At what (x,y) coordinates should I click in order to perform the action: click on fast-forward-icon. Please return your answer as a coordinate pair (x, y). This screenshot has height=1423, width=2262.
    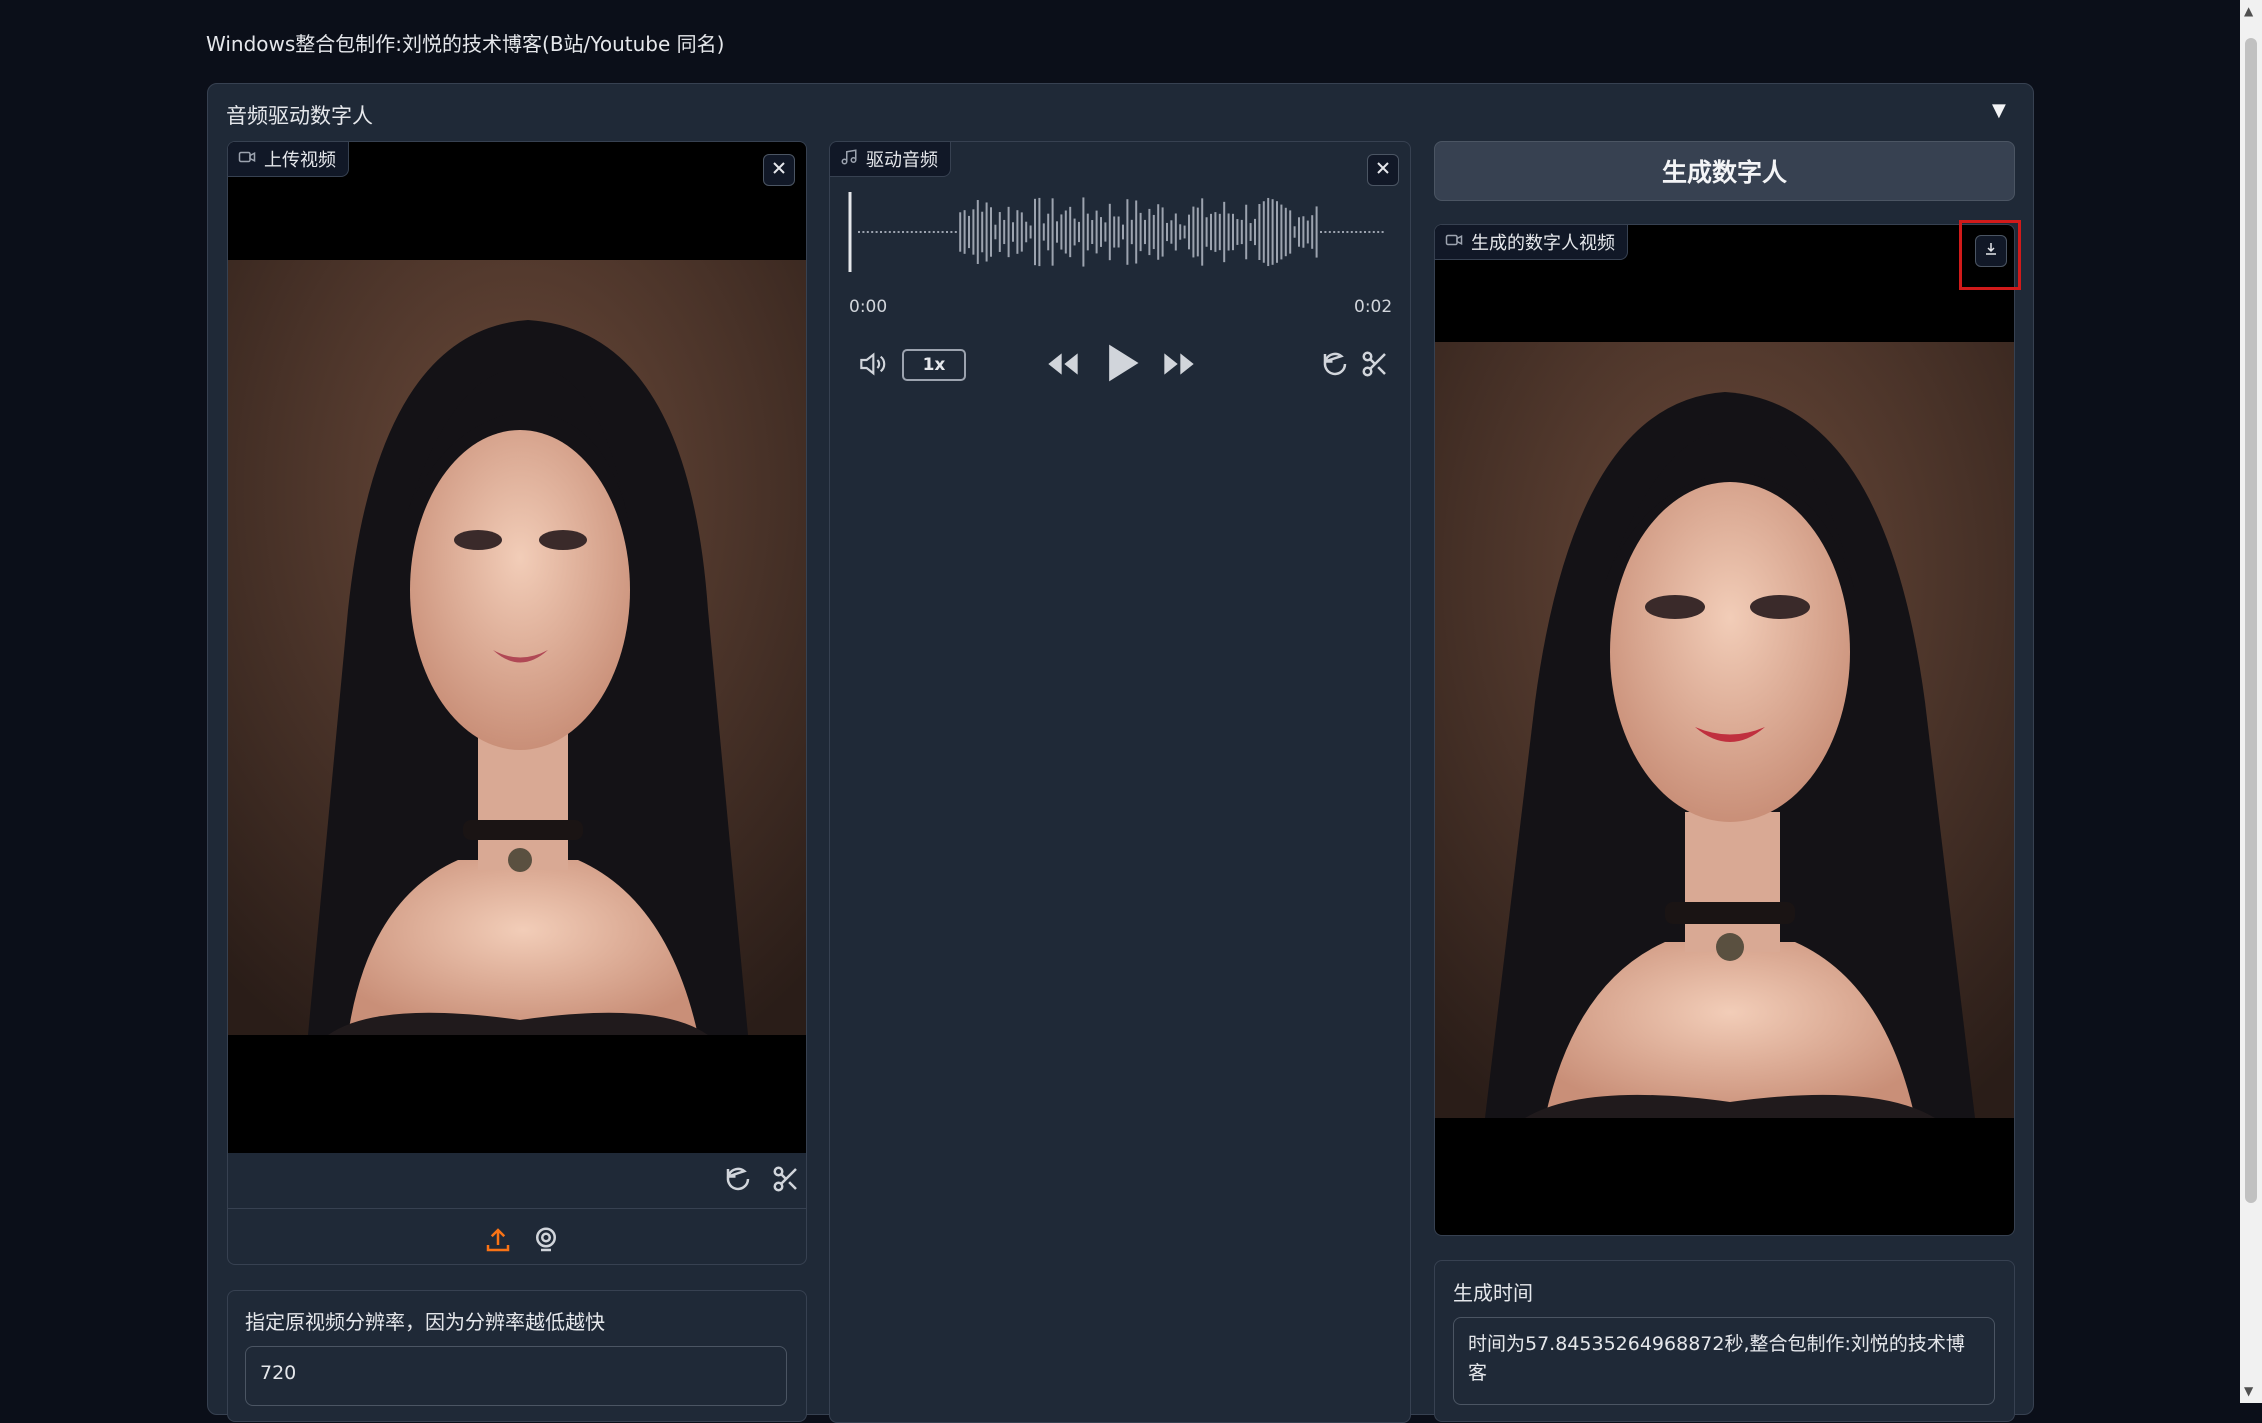
    Looking at the image, I should click on (1179, 366).